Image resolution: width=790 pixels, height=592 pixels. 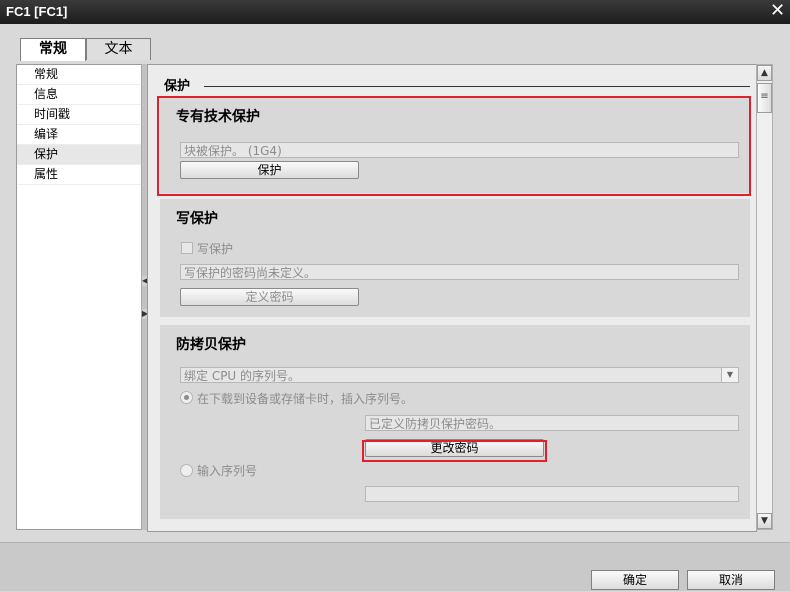 What do you see at coordinates (455, 258) in the screenshot?
I see `write-protection-section: 写保护 写保护 写保护的密码尚未定义。 定义密码` at bounding box center [455, 258].